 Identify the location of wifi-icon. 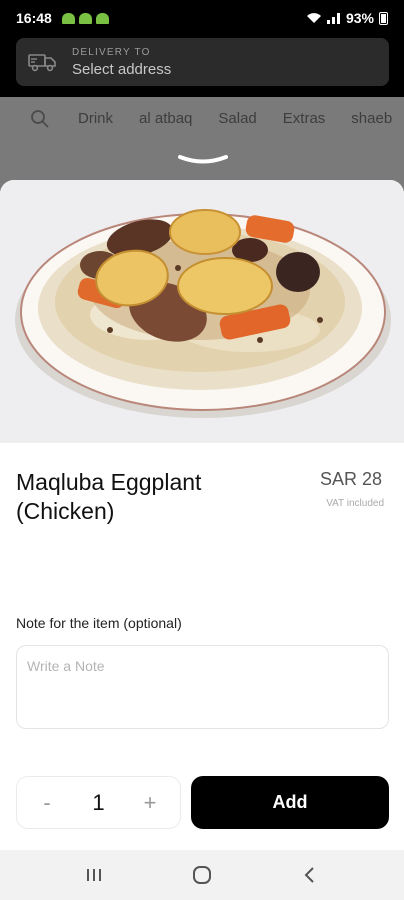
(313, 18).